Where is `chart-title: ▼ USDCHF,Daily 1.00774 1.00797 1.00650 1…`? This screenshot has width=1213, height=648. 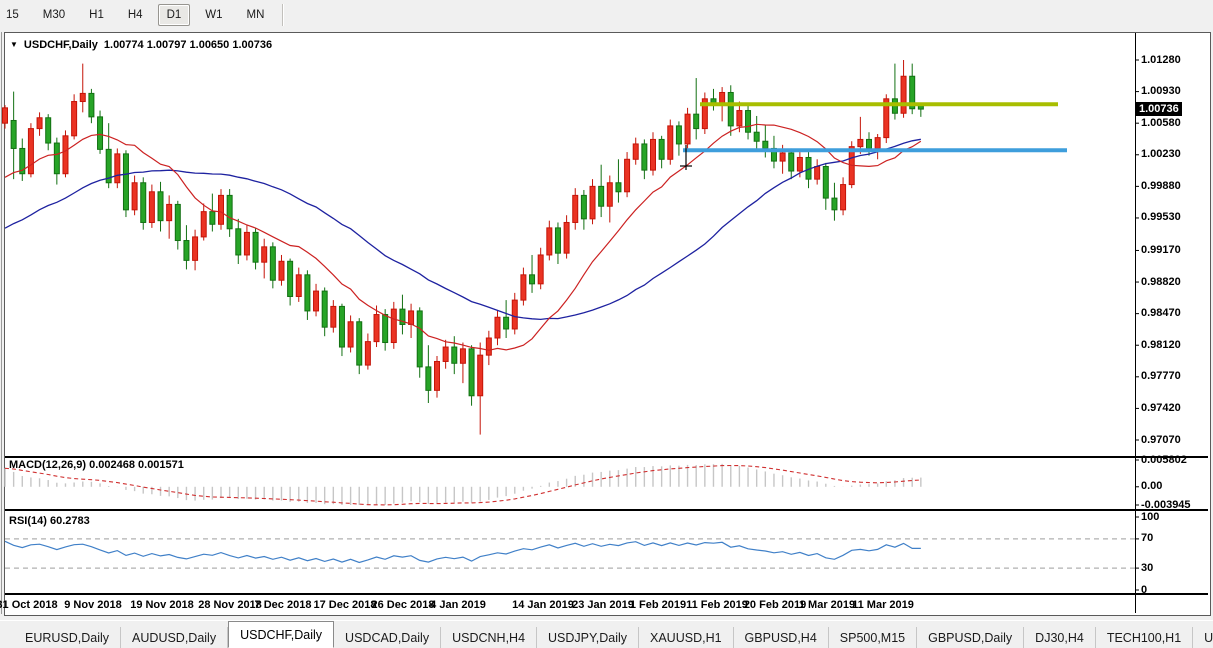 chart-title: ▼ USDCHF,Daily 1.00774 1.00797 1.00650 1… is located at coordinates (141, 45).